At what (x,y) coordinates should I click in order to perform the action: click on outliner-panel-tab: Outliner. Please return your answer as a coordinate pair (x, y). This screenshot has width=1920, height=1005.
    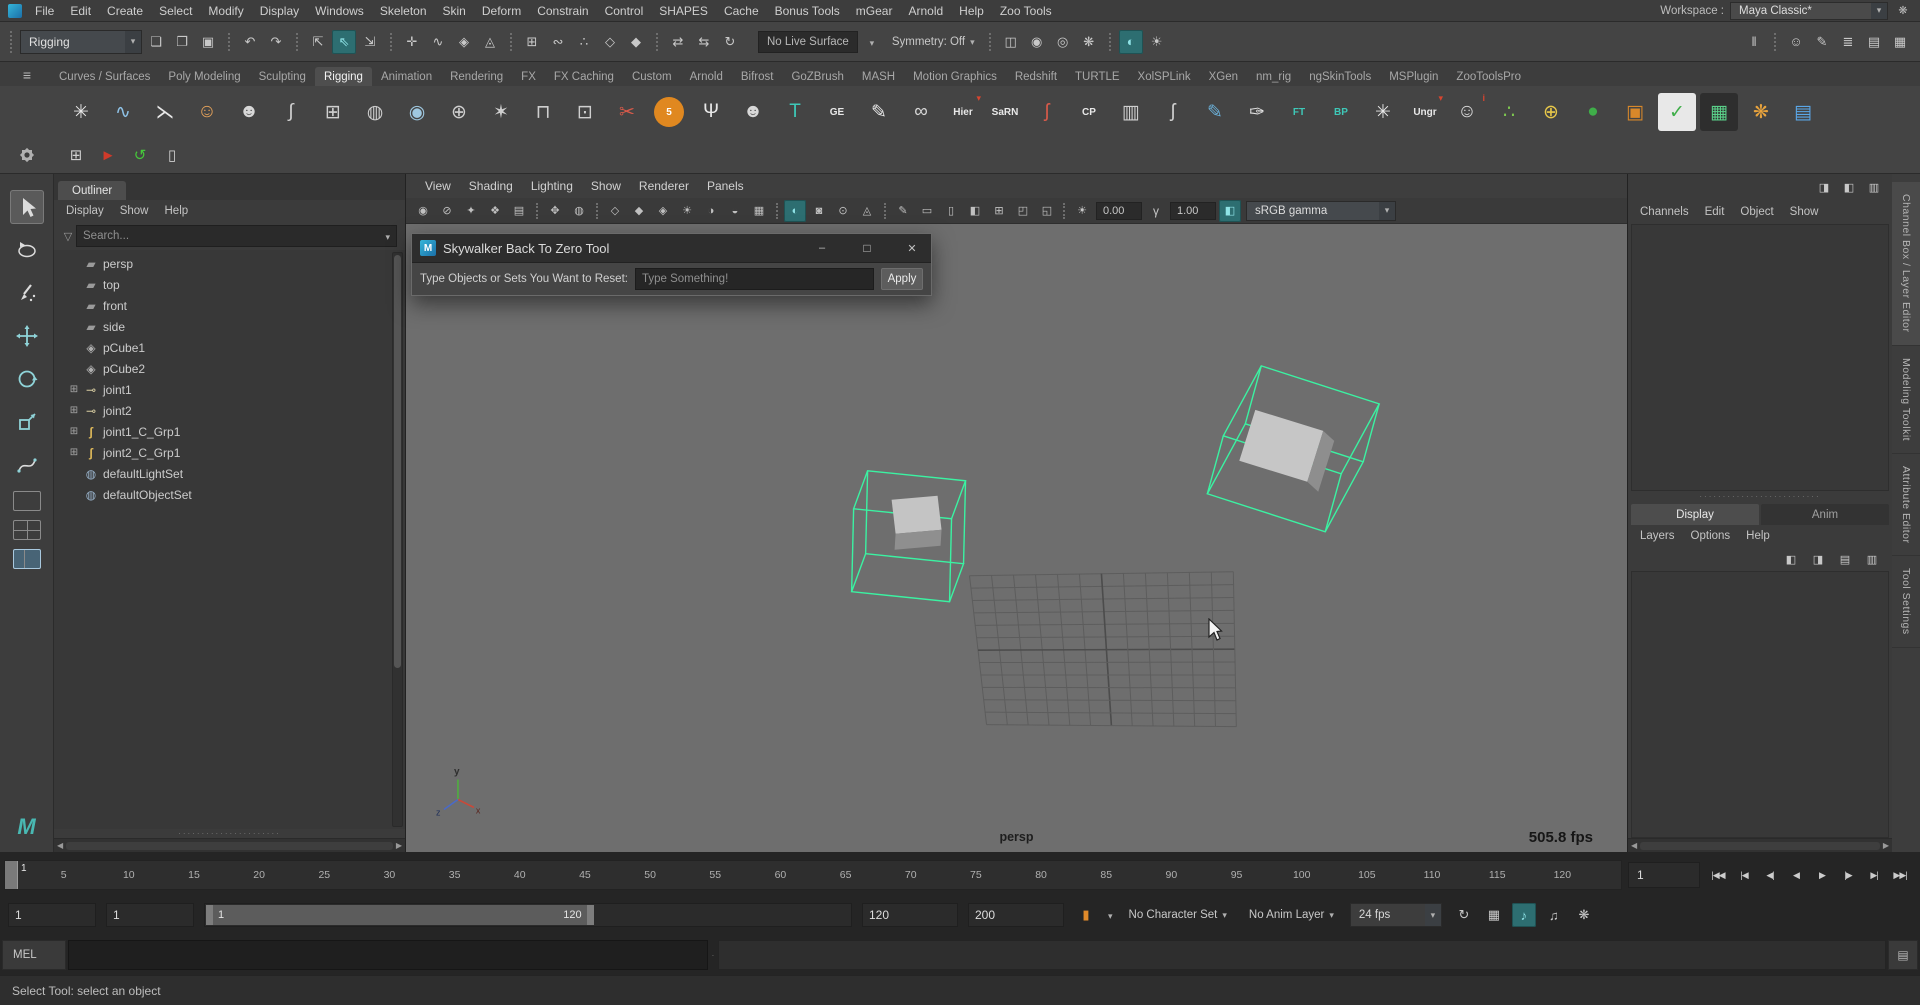
    Looking at the image, I should click on (92, 190).